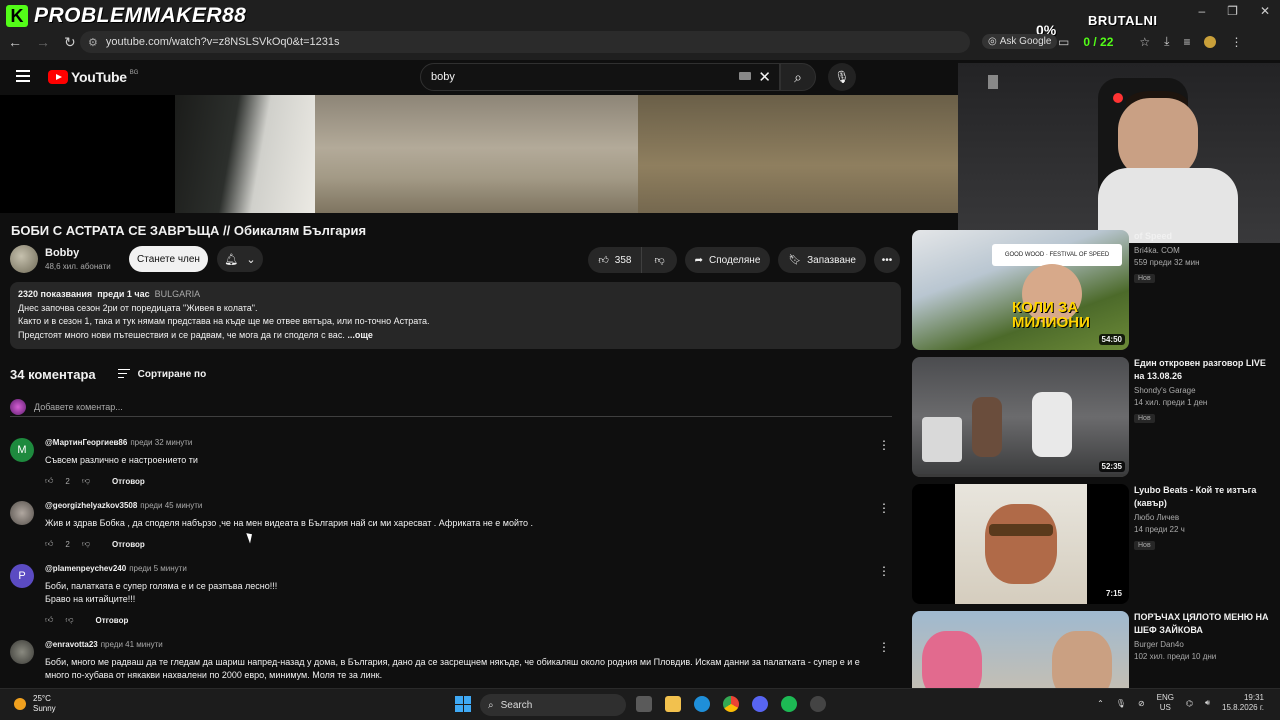 This screenshot has height=720, width=1280. I want to click on spotify-icon, so click(789, 704).